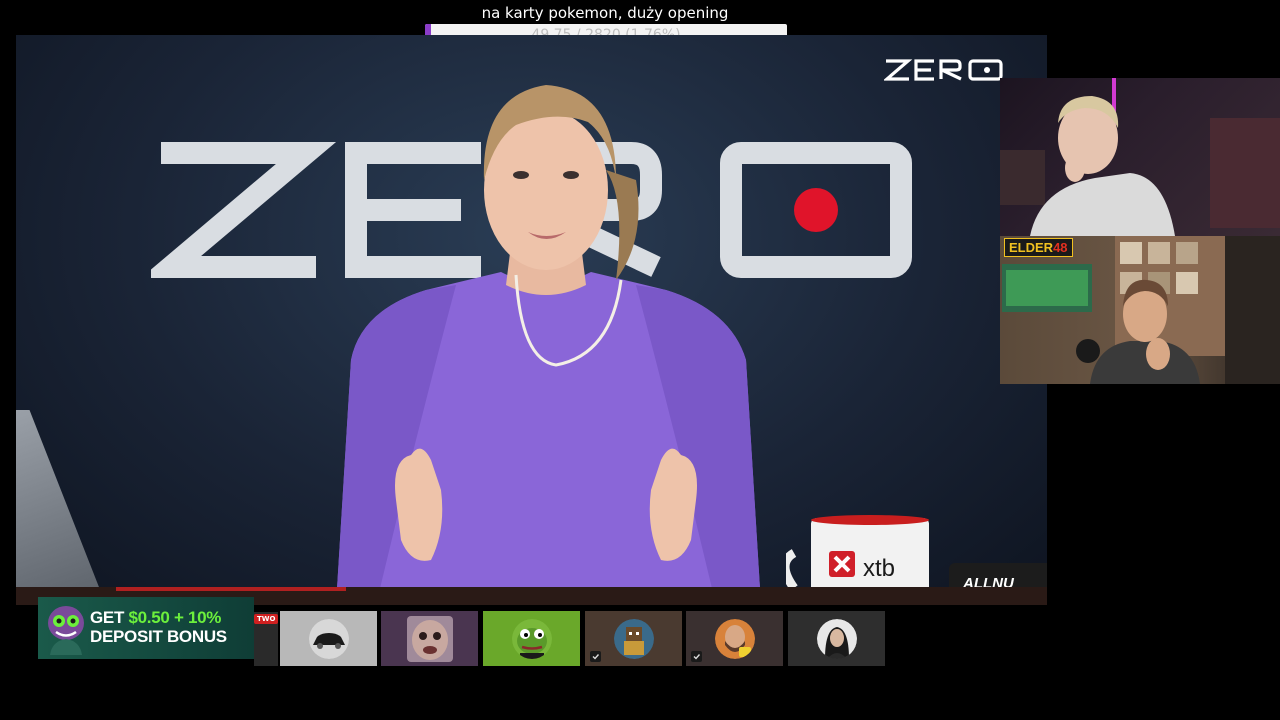 The width and height of the screenshot is (1280, 720). I want to click on gremlin-face-icon, so click(429, 638).